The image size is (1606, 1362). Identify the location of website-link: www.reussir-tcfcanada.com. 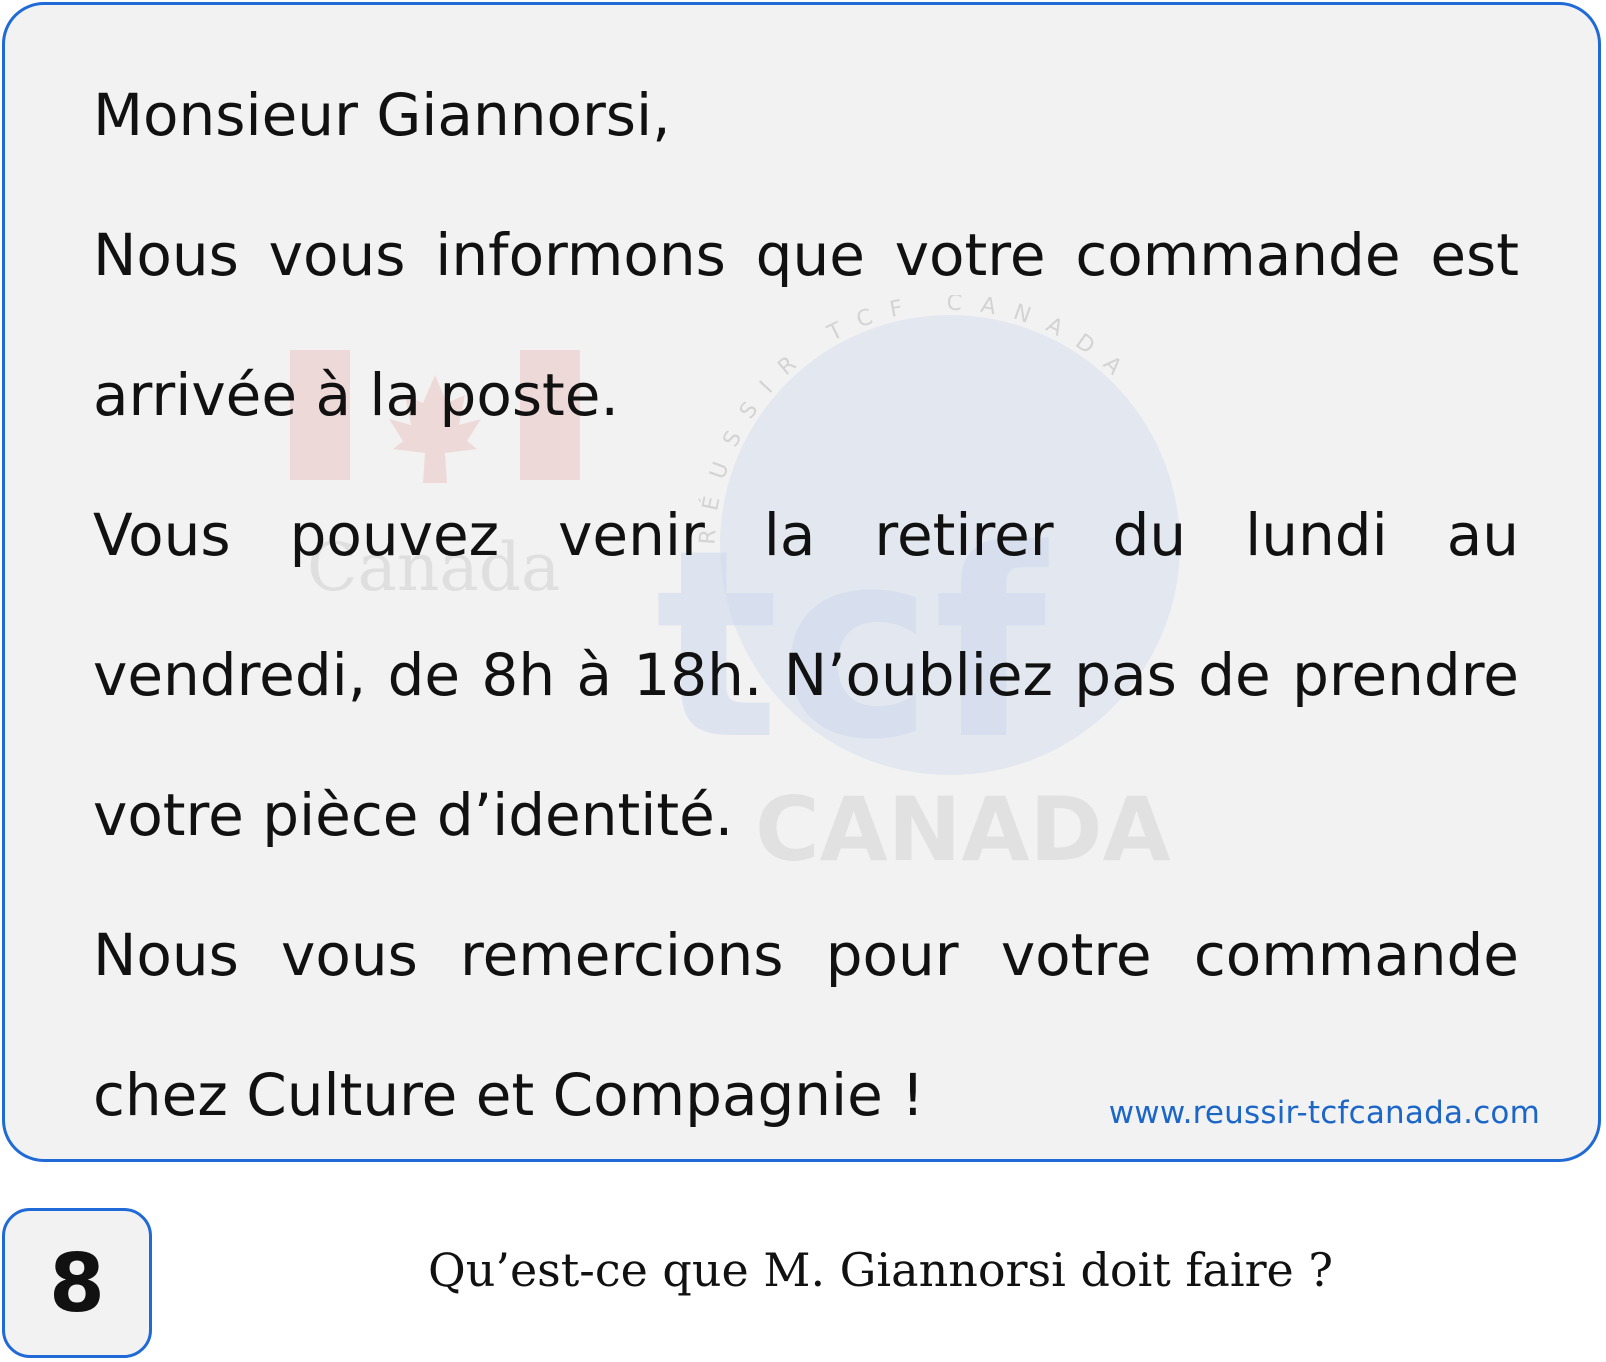
(1324, 1113).